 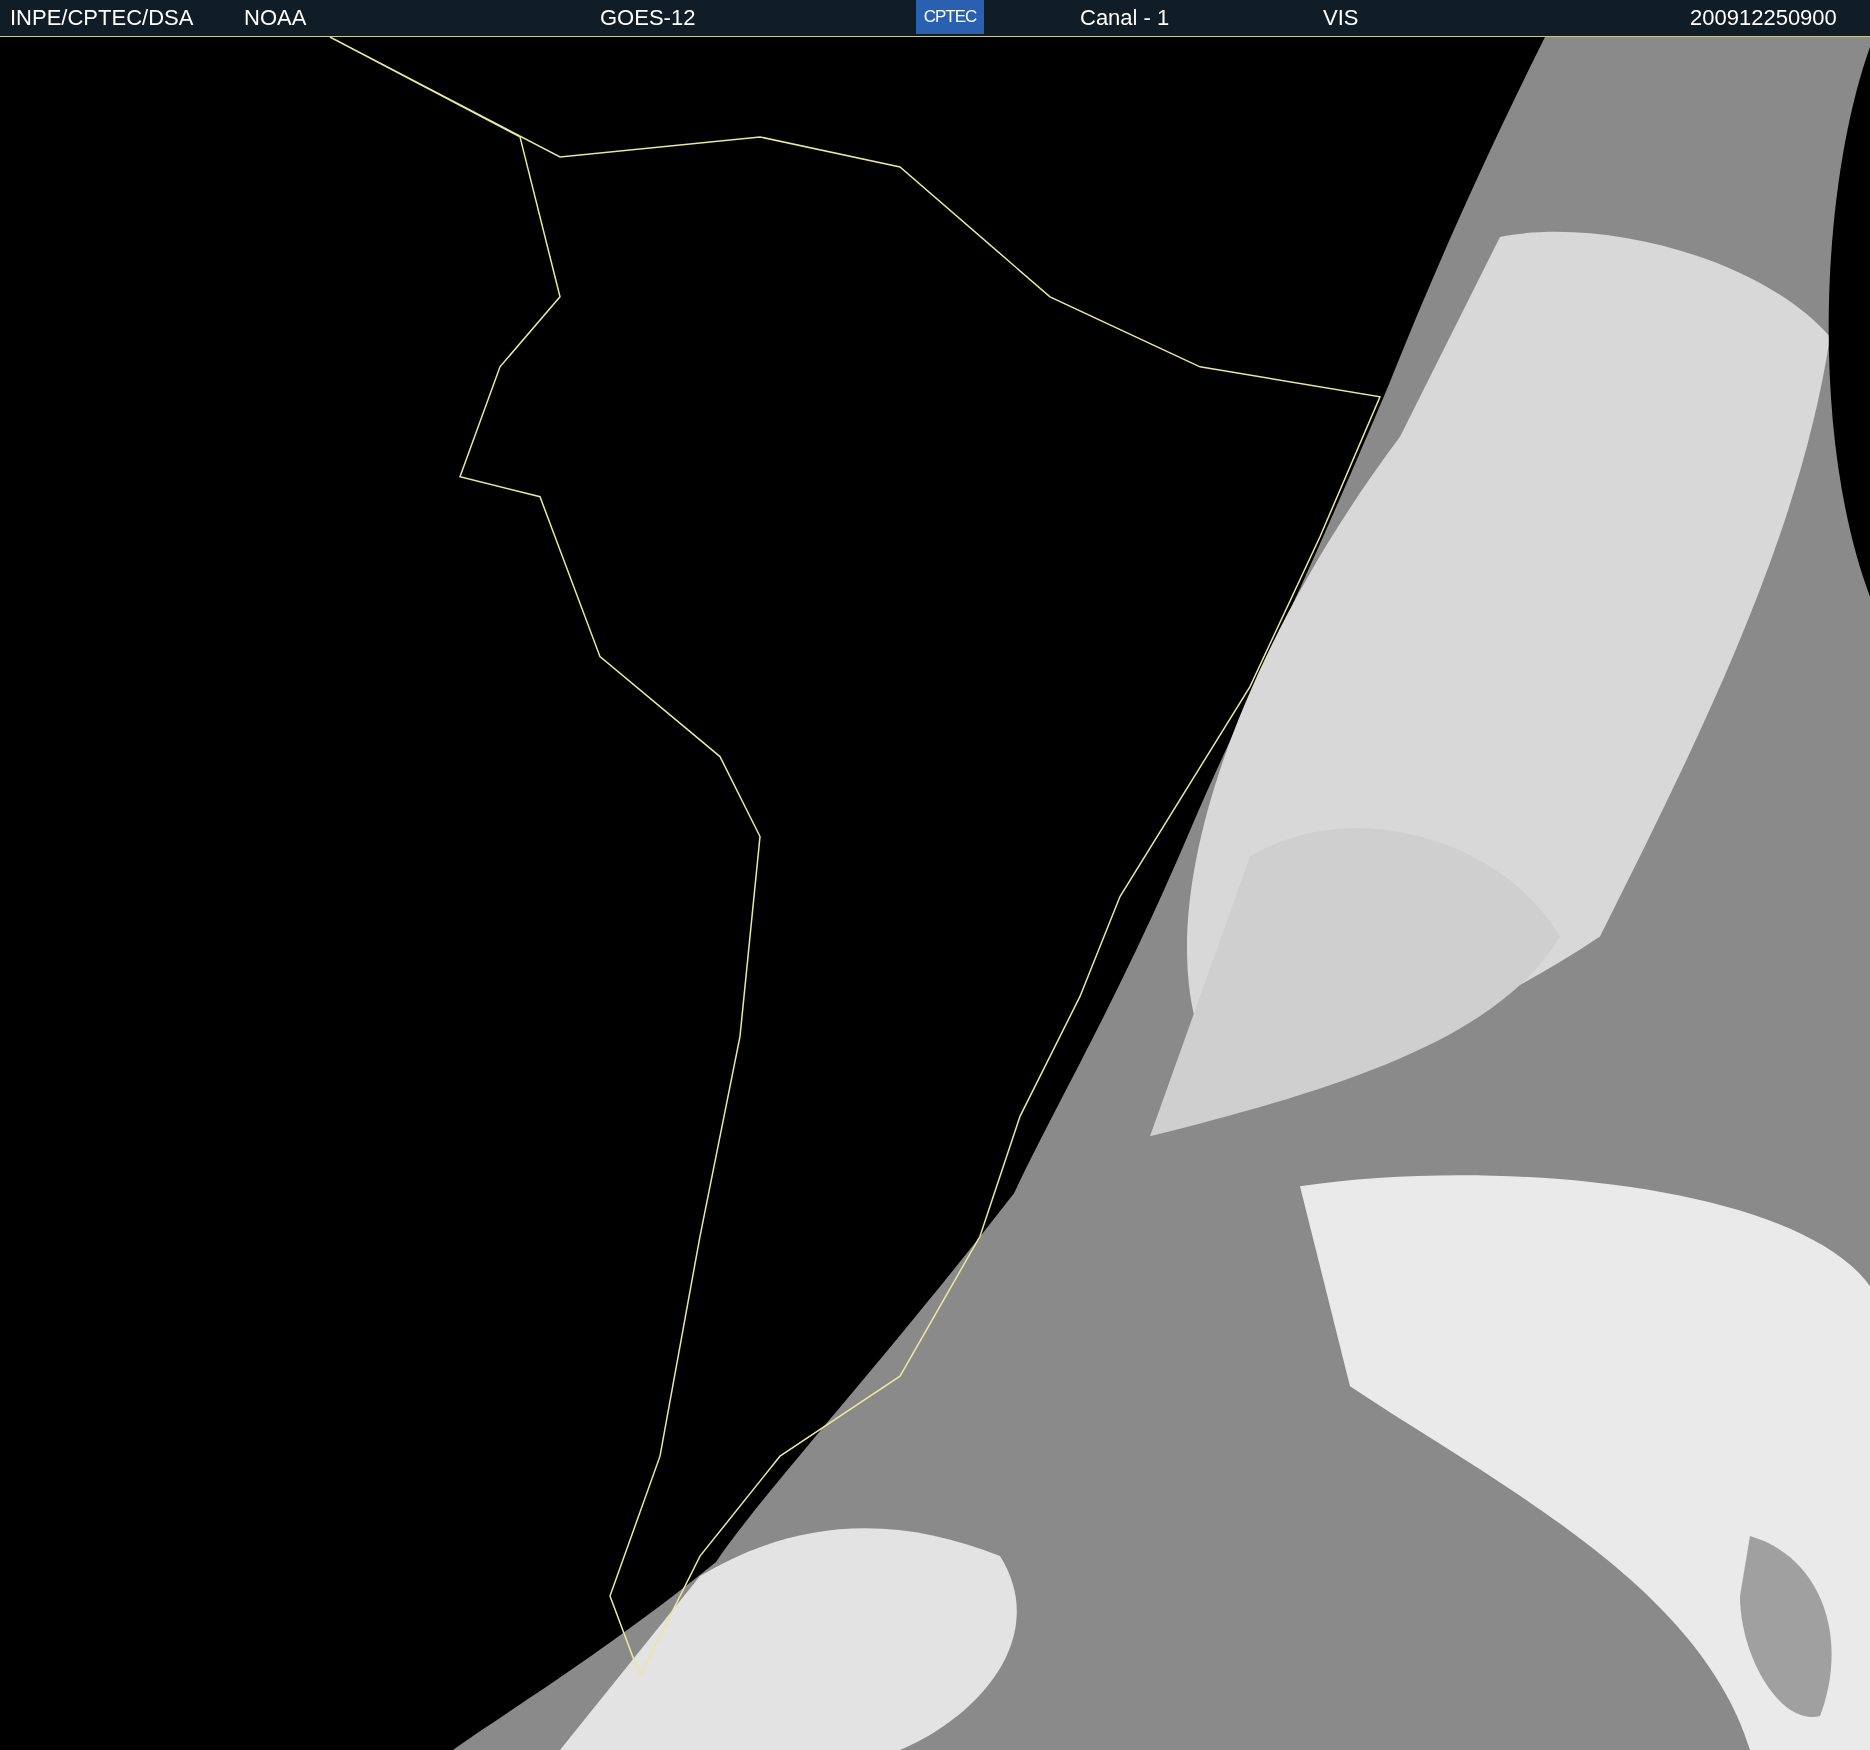 I want to click on header-label: Canal - 1, so click(x=1125, y=18).